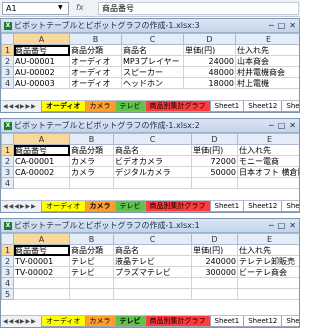  What do you see at coordinates (209, 61) in the screenshot?
I see `cell: 24000` at bounding box center [209, 61].